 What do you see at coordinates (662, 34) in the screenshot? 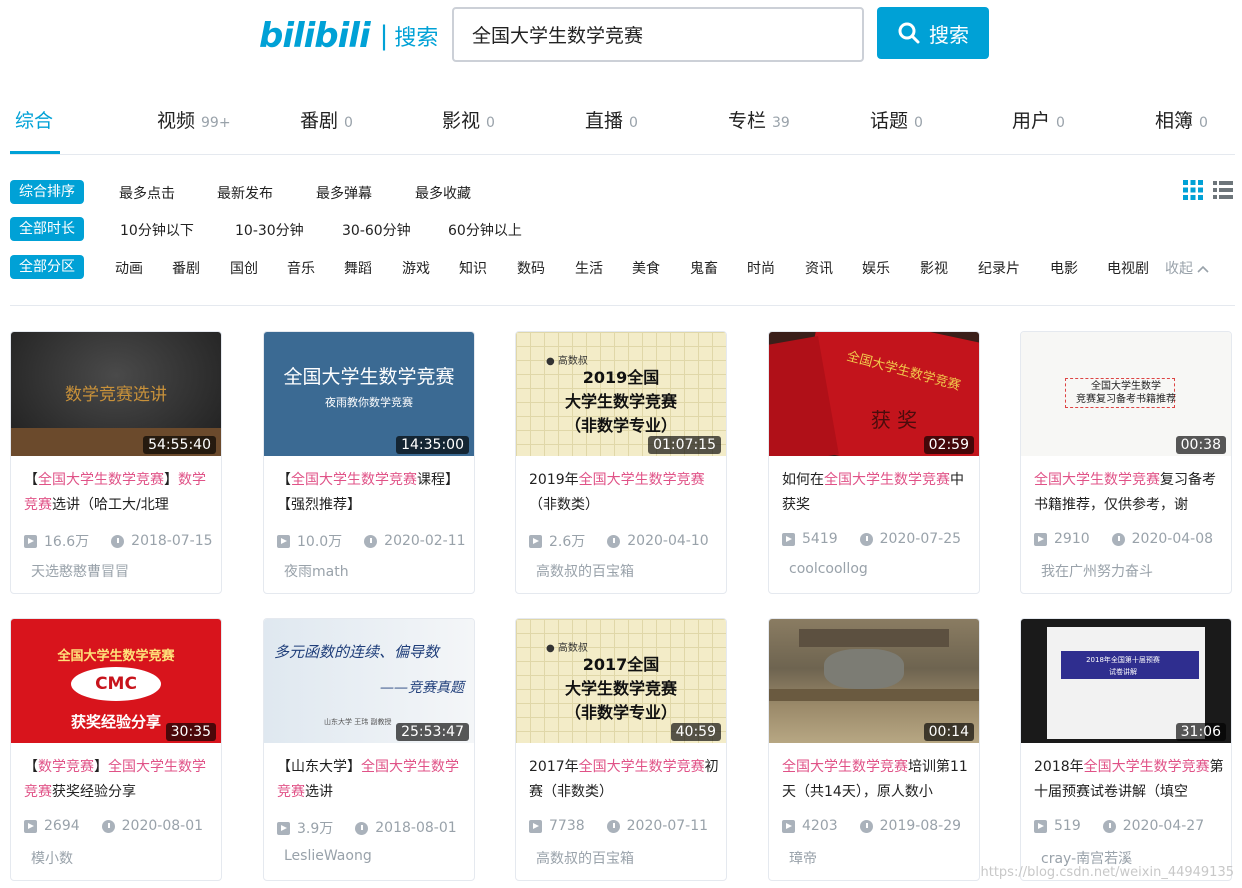
I see `search-input` at bounding box center [662, 34].